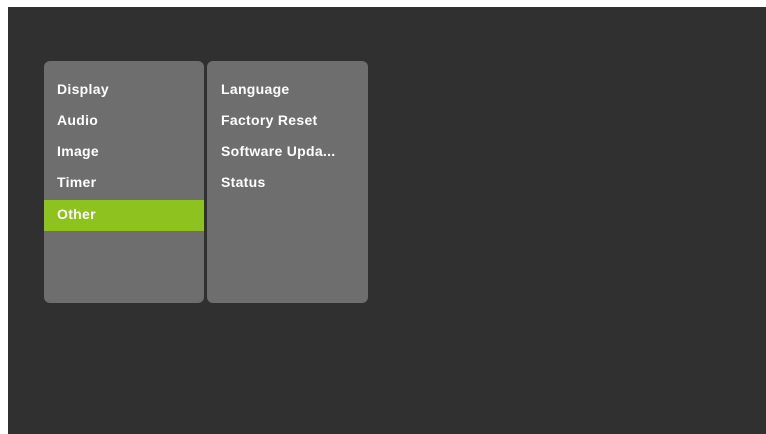 This screenshot has height=434, width=766. What do you see at coordinates (124, 91) in the screenshot?
I see `main-menu-item-display: Display` at bounding box center [124, 91].